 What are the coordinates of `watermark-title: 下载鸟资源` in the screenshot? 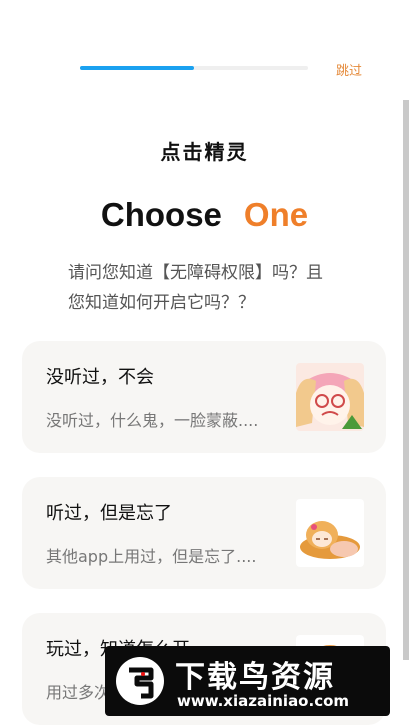 It's located at (255, 677).